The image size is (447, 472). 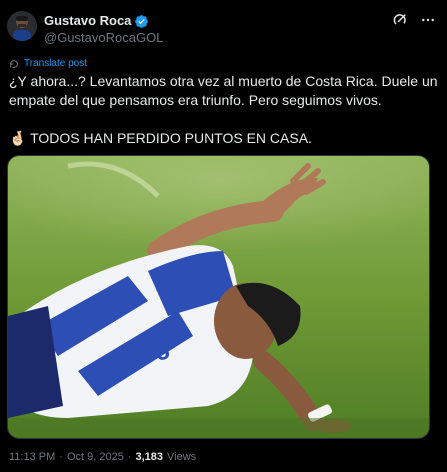 I want to click on tweet-text-line2: 🤞🏻 TODOS HAN PERDIDO PUNTOS EN CASA., so click(x=224, y=138).